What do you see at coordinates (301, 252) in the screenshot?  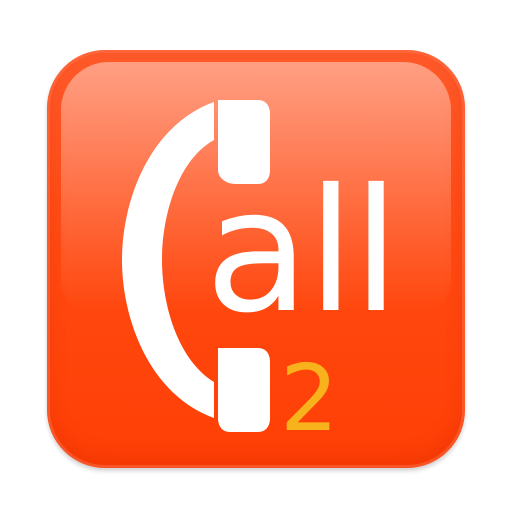 I see `wordmark-text: all` at bounding box center [301, 252].